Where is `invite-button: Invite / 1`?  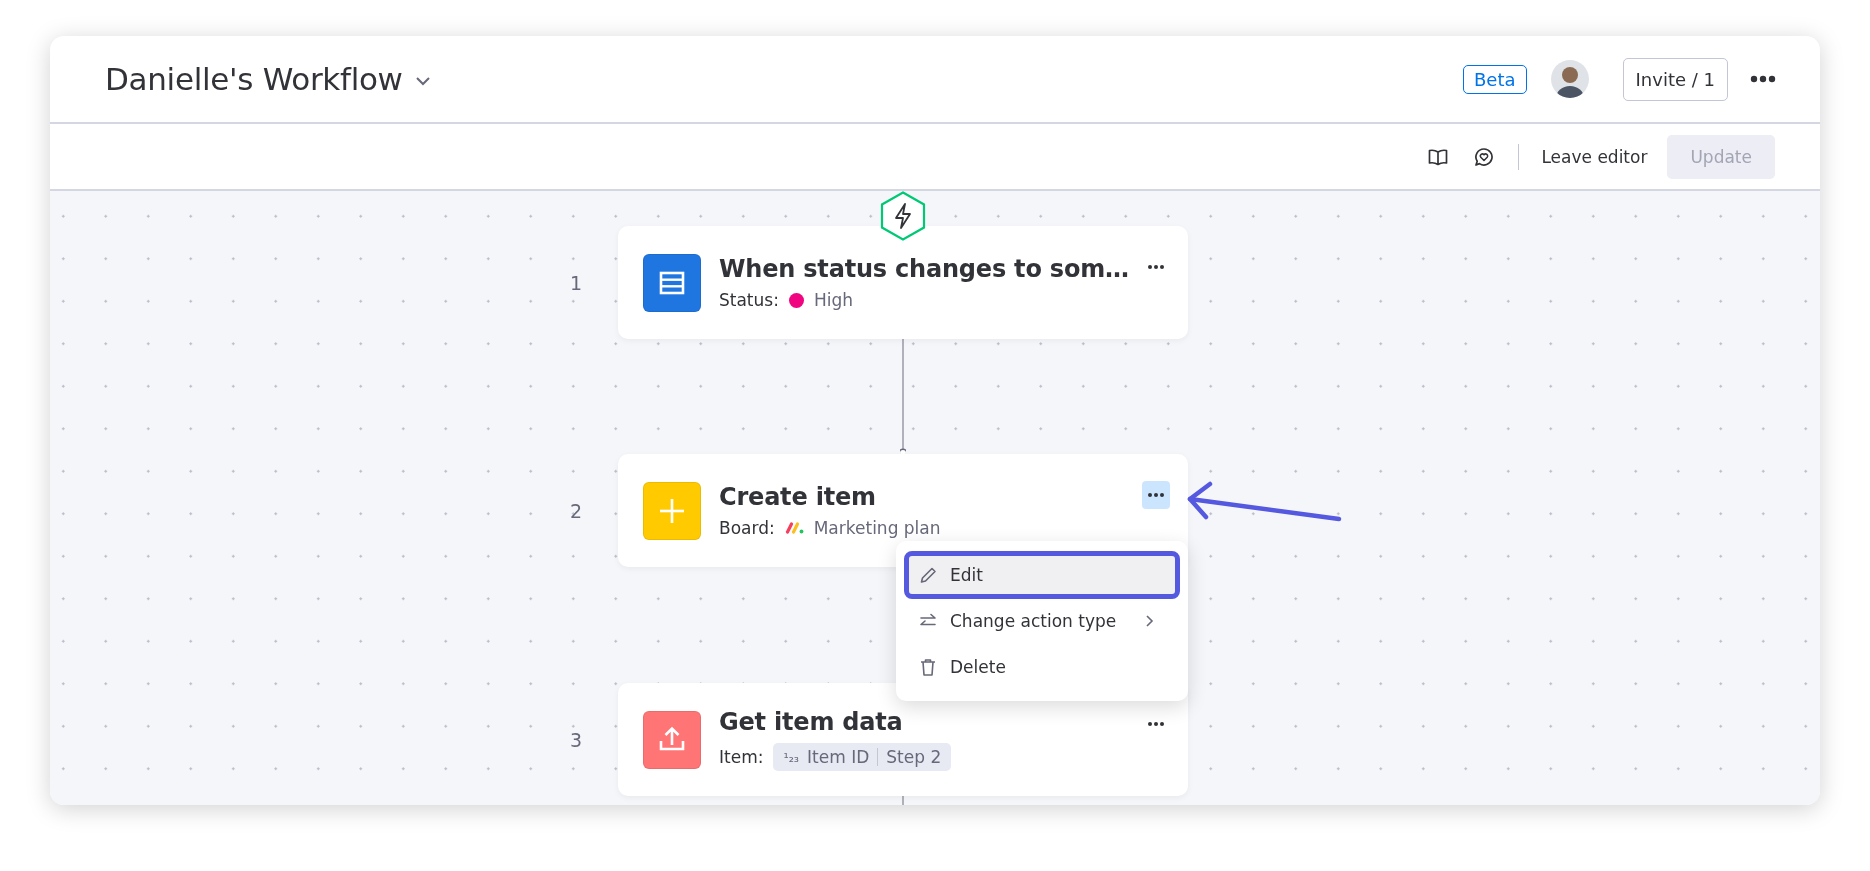 invite-button: Invite / 1 is located at coordinates (1675, 79).